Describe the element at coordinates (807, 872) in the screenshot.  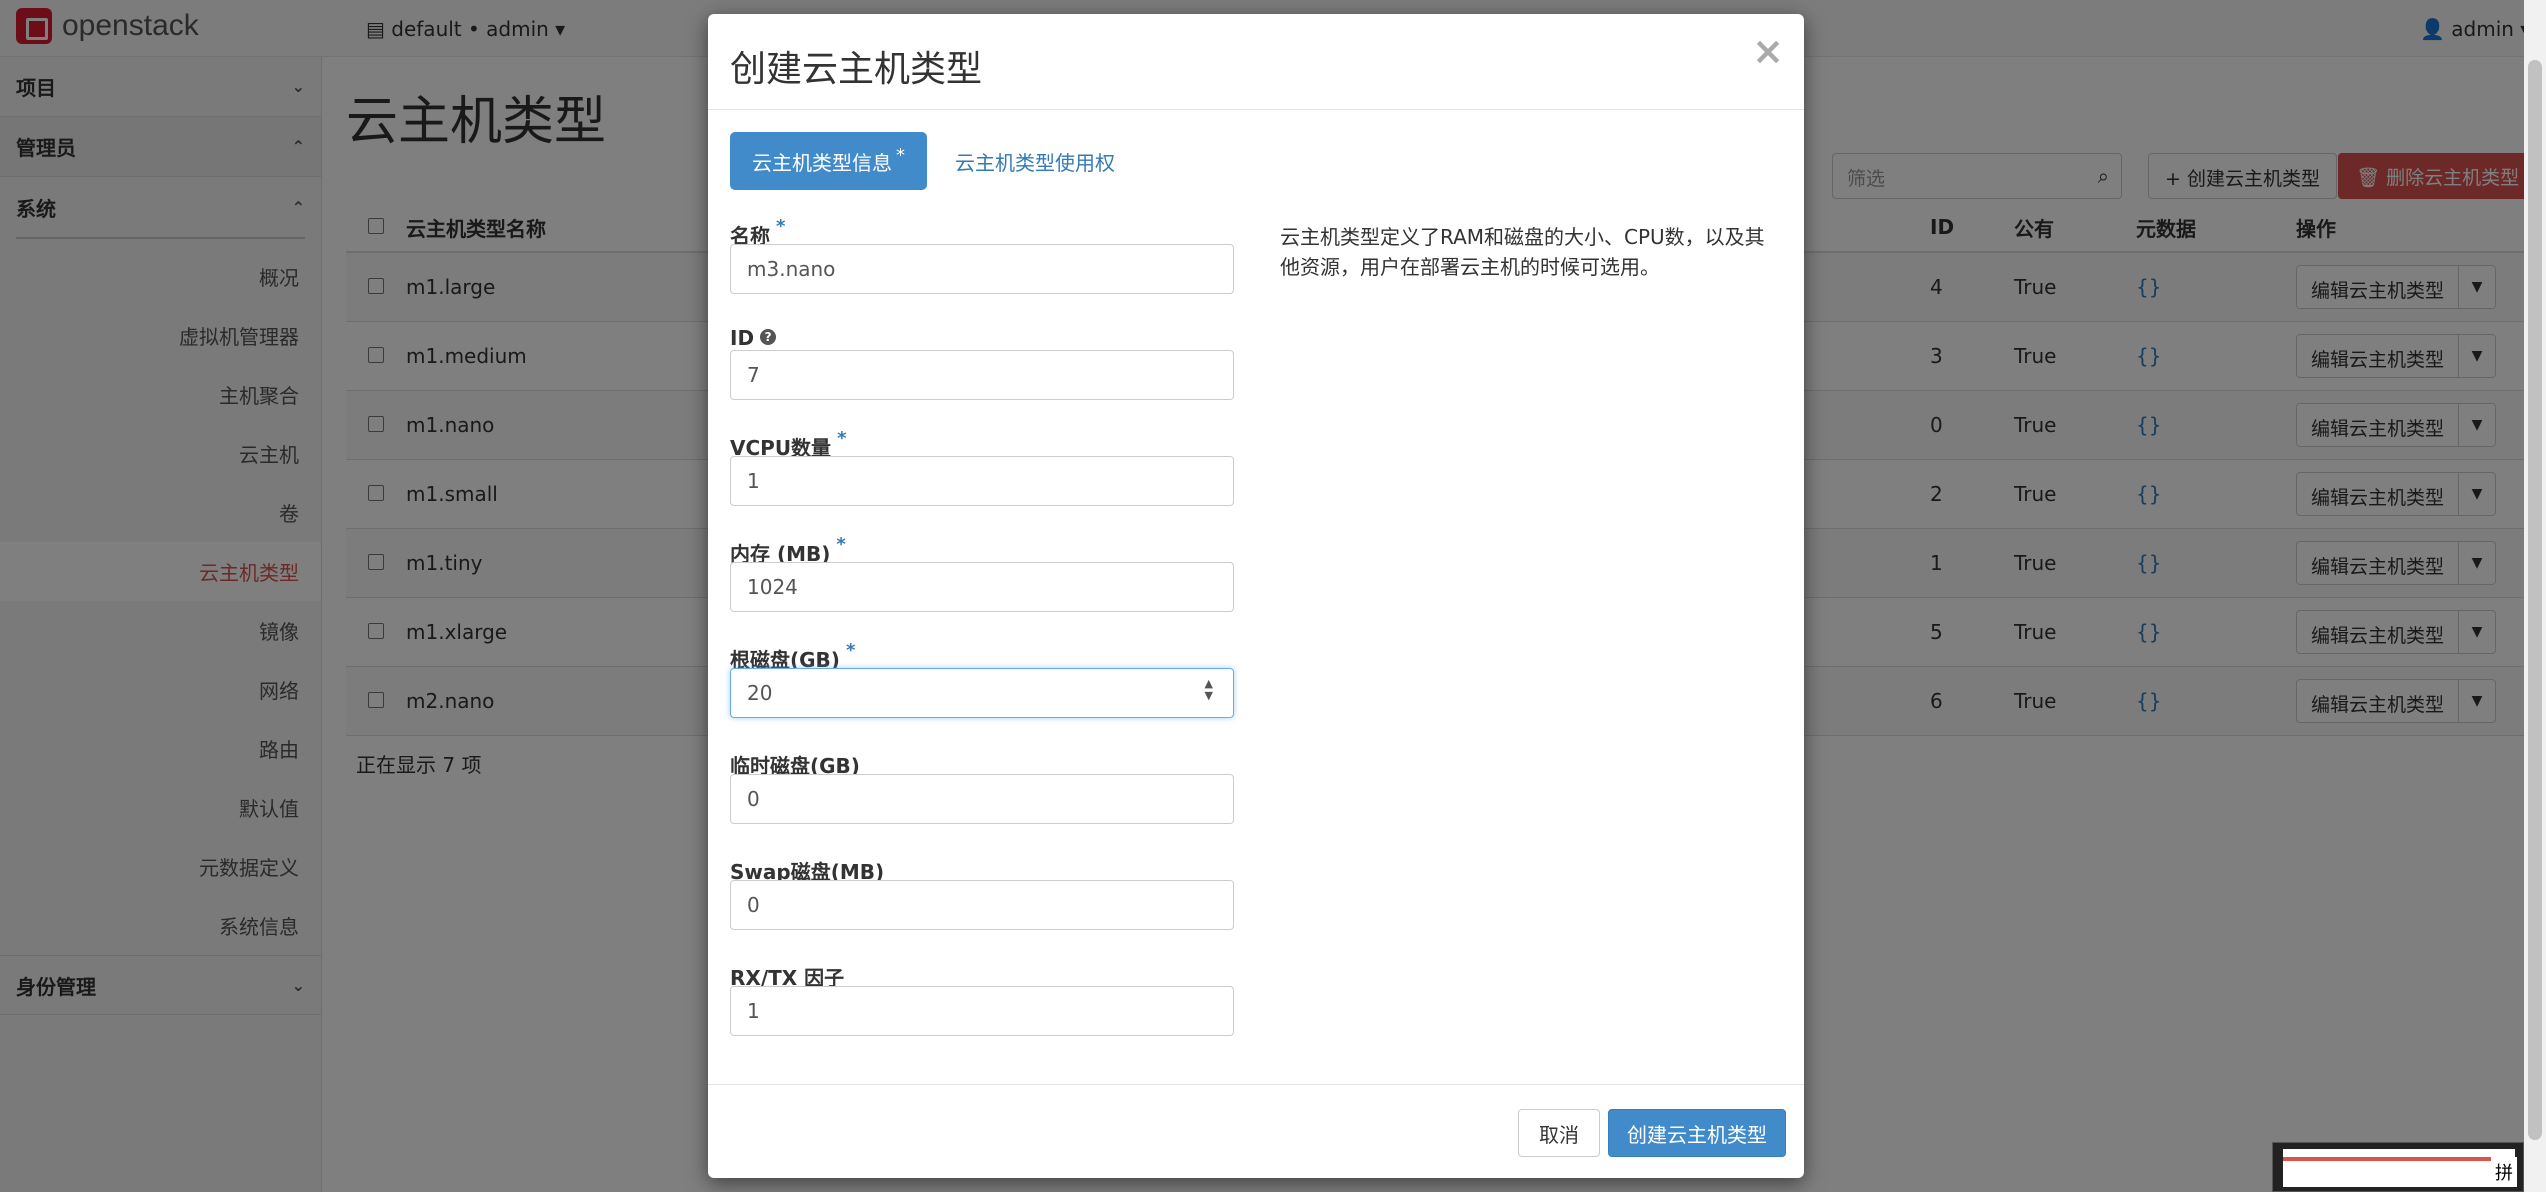
I see `swap-disk-label: Swap磁盘(MB)` at that location.